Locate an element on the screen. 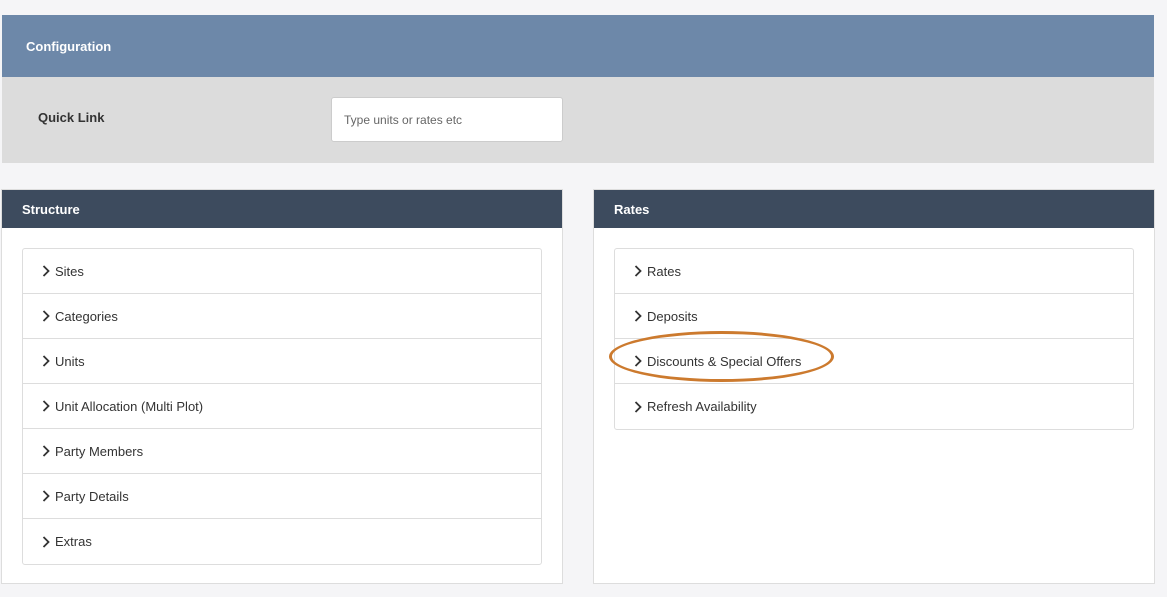 Image resolution: width=1167 pixels, height=597 pixels. structure-header: Structure is located at coordinates (282, 209).